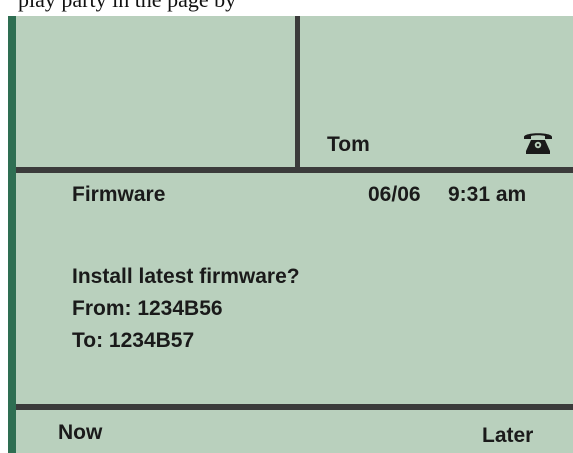  What do you see at coordinates (294, 407) in the screenshot?
I see `softkey-divider` at bounding box center [294, 407].